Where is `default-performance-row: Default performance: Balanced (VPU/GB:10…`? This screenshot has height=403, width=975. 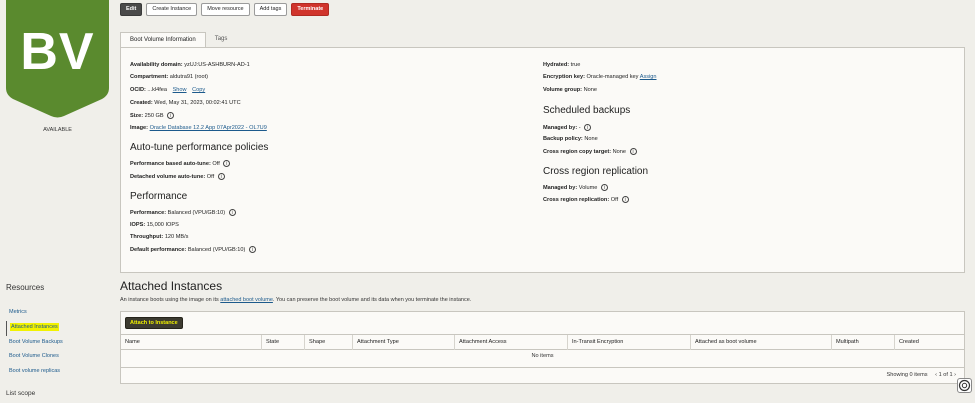 default-performance-row: Default performance: Balanced (VPU/GB:10… is located at coordinates (193, 249).